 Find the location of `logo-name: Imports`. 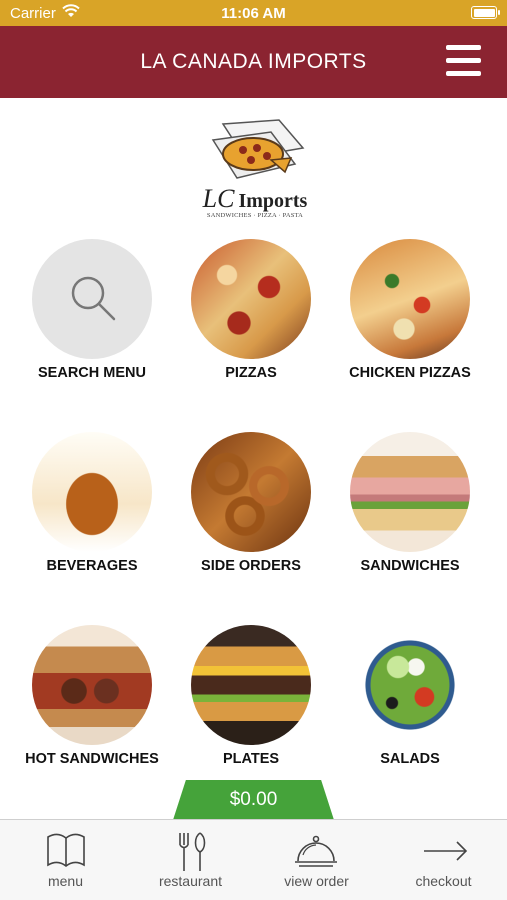

logo-name: Imports is located at coordinates (273, 201).